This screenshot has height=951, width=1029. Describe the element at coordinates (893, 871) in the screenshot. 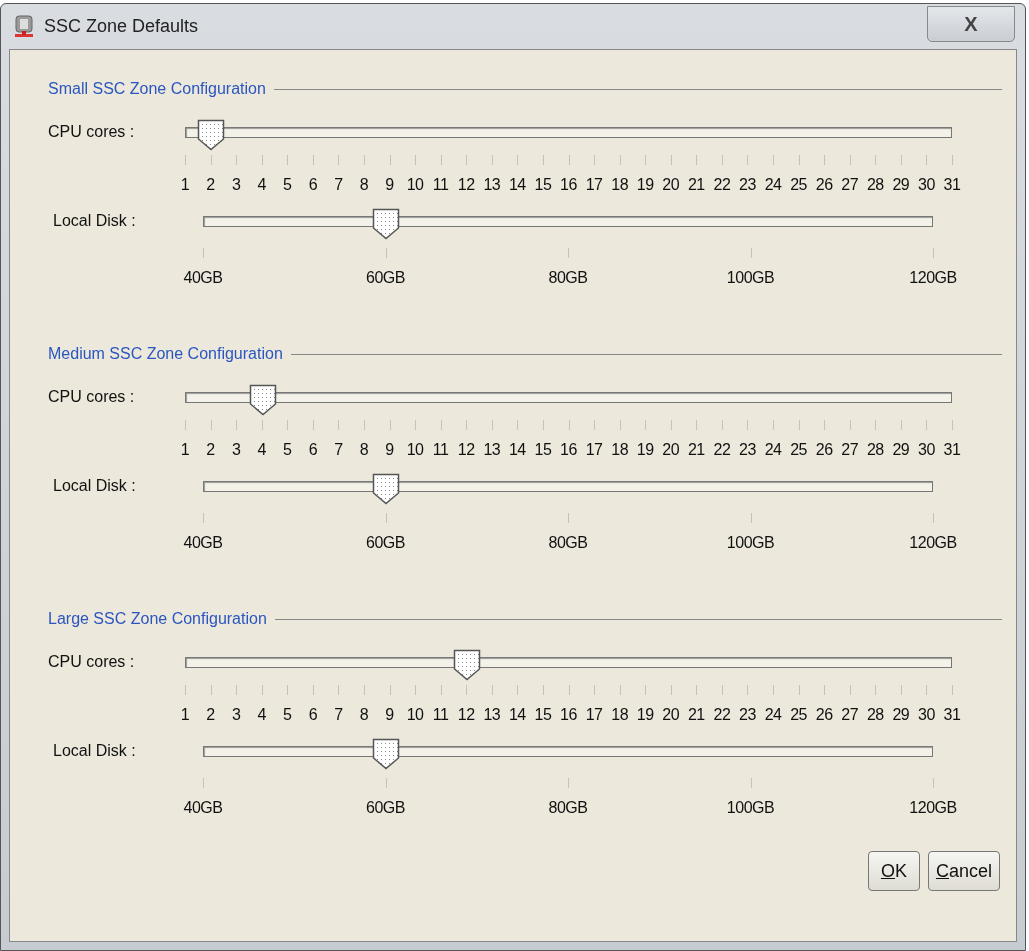

I see `dialog-button: OK` at that location.